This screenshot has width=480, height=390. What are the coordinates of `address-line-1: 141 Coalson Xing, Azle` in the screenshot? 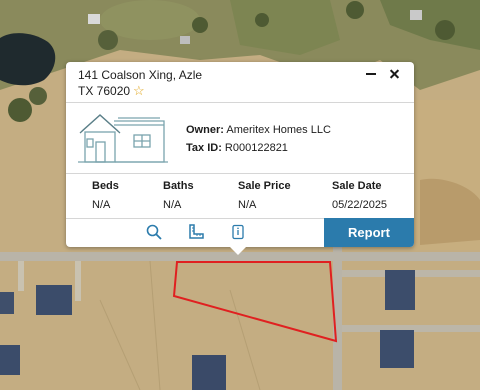 It's located at (140, 75).